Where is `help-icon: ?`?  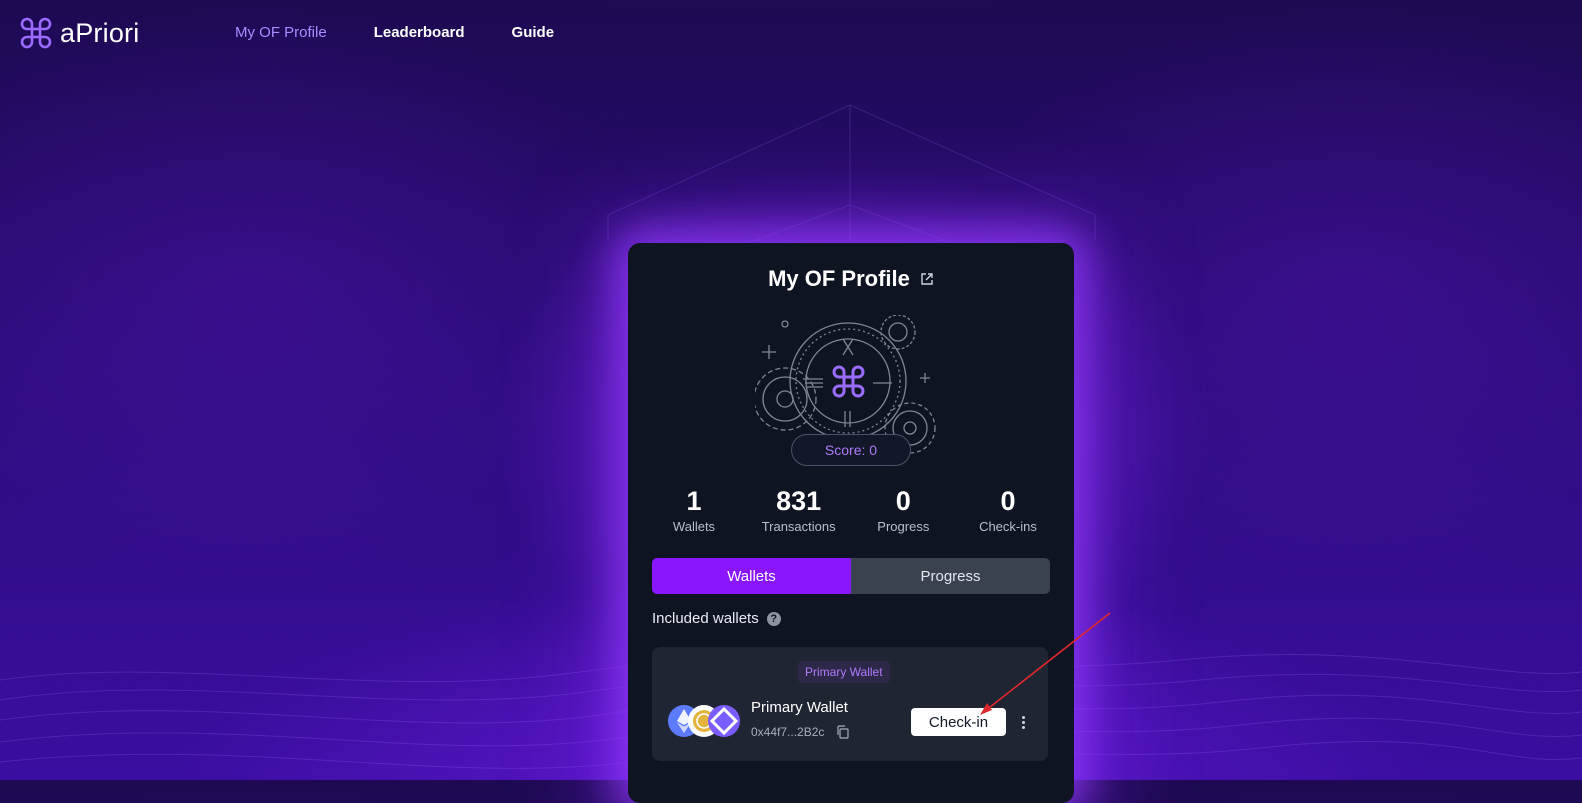
help-icon: ? is located at coordinates (773, 618).